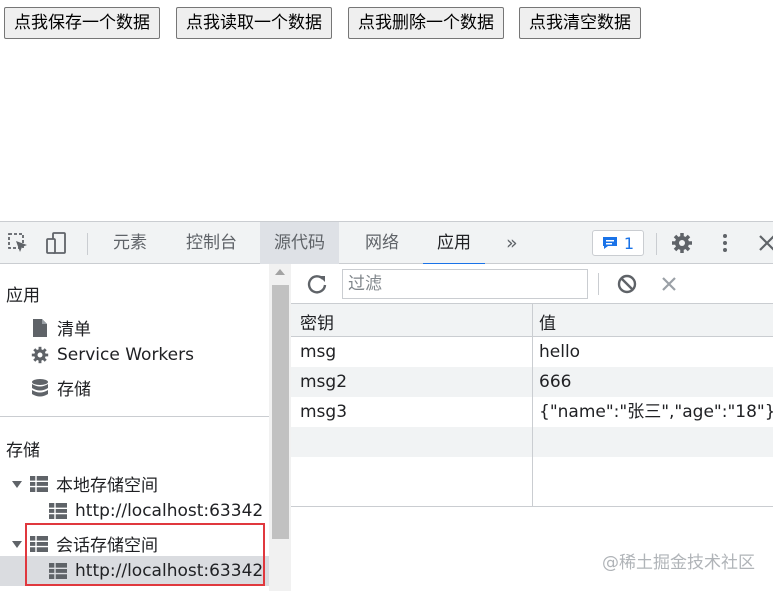 This screenshot has height=591, width=773. What do you see at coordinates (74, 390) in the screenshot?
I see `sidebar-item-label: 存储` at bounding box center [74, 390].